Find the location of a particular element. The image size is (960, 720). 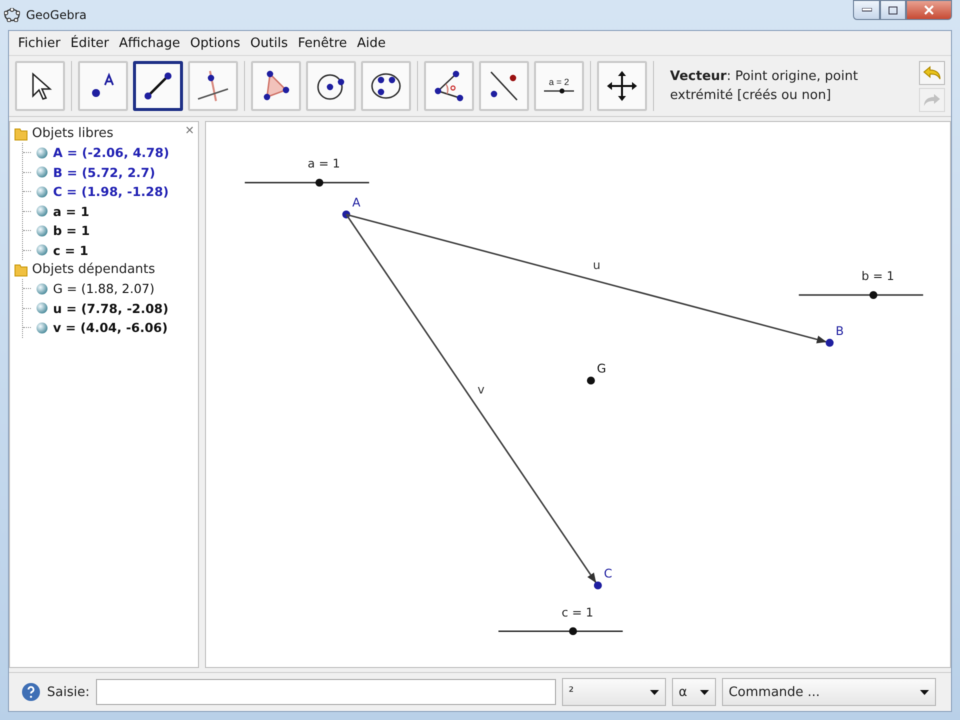

folder-label: Objets dépendants is located at coordinates (94, 269).